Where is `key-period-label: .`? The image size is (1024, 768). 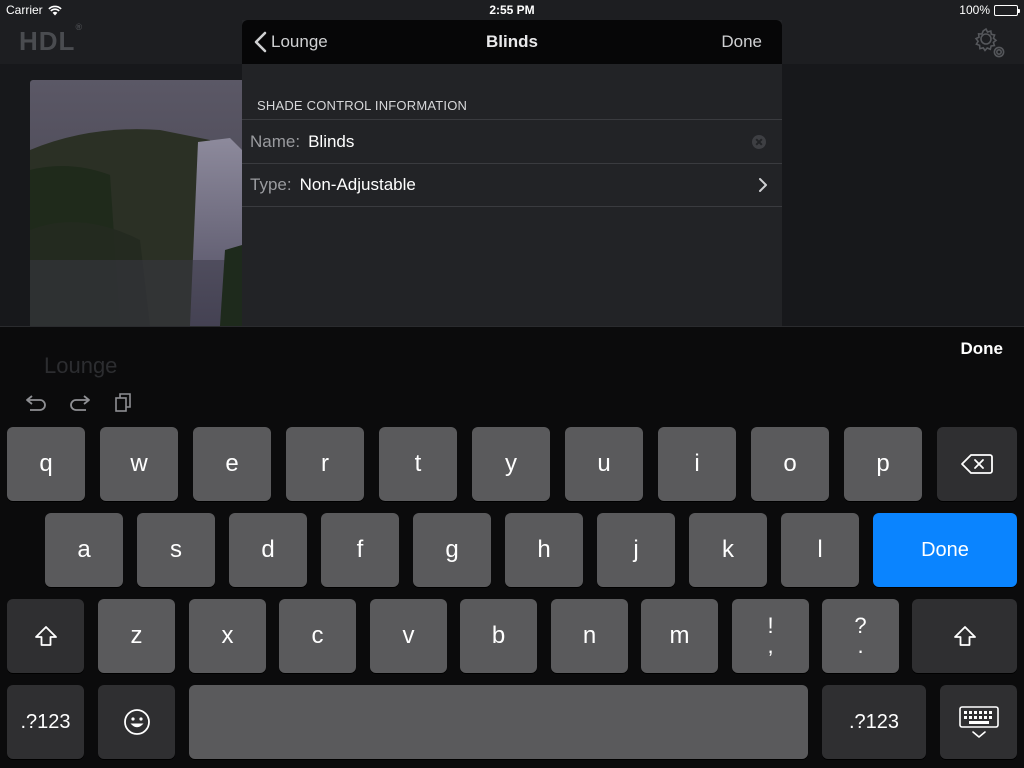 key-period-label: . is located at coordinates (860, 645).